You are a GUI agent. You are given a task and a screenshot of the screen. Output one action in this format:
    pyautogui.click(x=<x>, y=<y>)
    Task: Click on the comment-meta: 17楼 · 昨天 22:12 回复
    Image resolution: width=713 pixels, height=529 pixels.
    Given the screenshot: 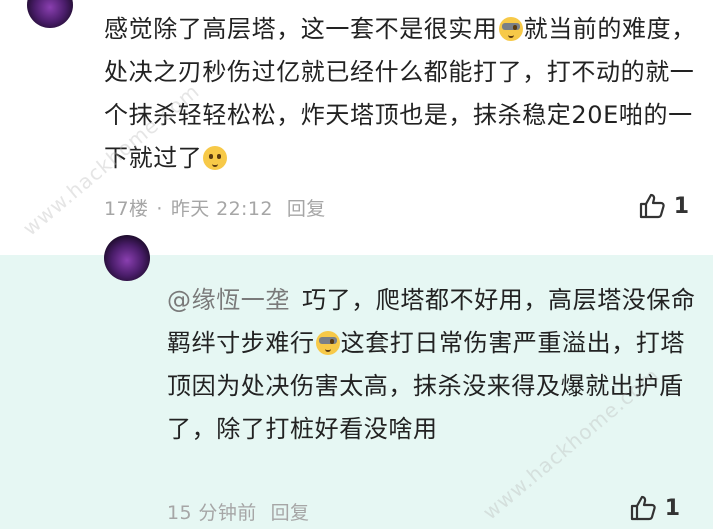 What is the action you would take?
    pyautogui.click(x=215, y=207)
    